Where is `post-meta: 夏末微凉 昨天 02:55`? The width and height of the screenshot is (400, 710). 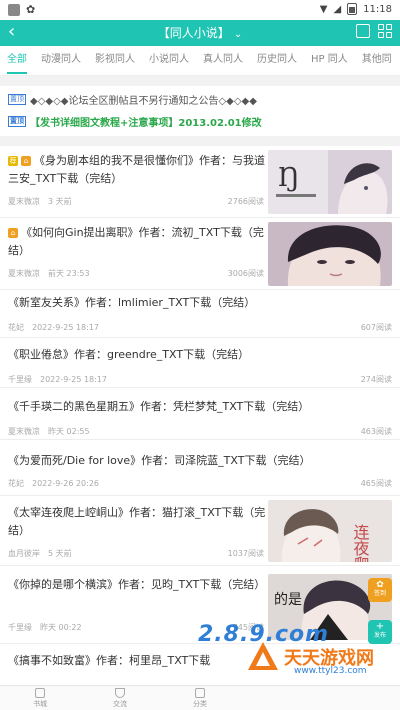
post-meta: 夏末微凉 昨天 02:55 is located at coordinates (53, 431).